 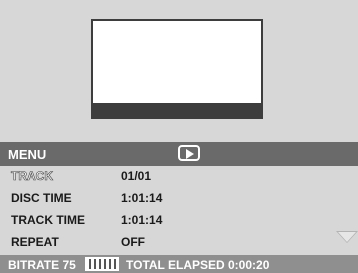 I want to click on total-elapsed-text: TOTAL ELAPSED 0:00:20, so click(x=198, y=265).